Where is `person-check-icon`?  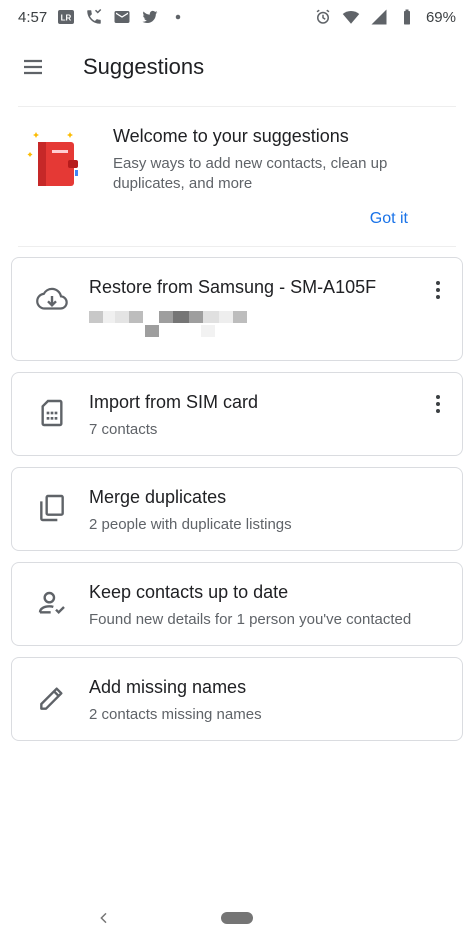
person-check-icon is located at coordinates (52, 603).